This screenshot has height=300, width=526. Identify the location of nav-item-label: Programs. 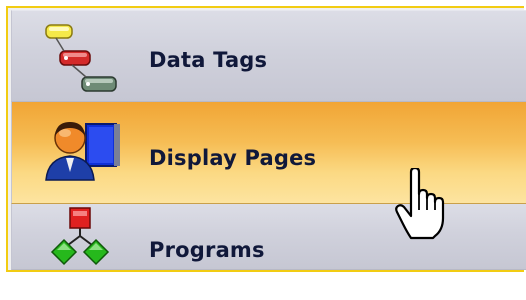
(207, 250).